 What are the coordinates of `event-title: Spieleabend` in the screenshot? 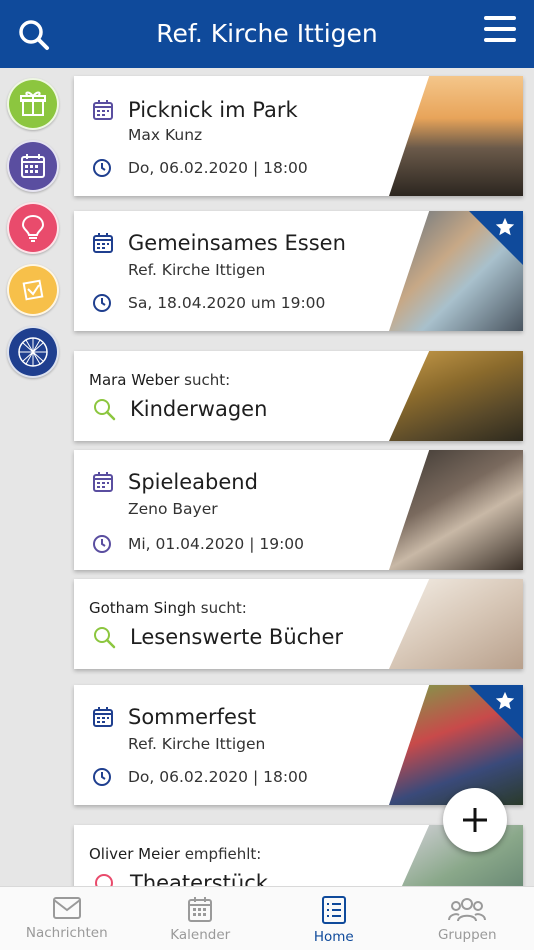 It's located at (193, 482).